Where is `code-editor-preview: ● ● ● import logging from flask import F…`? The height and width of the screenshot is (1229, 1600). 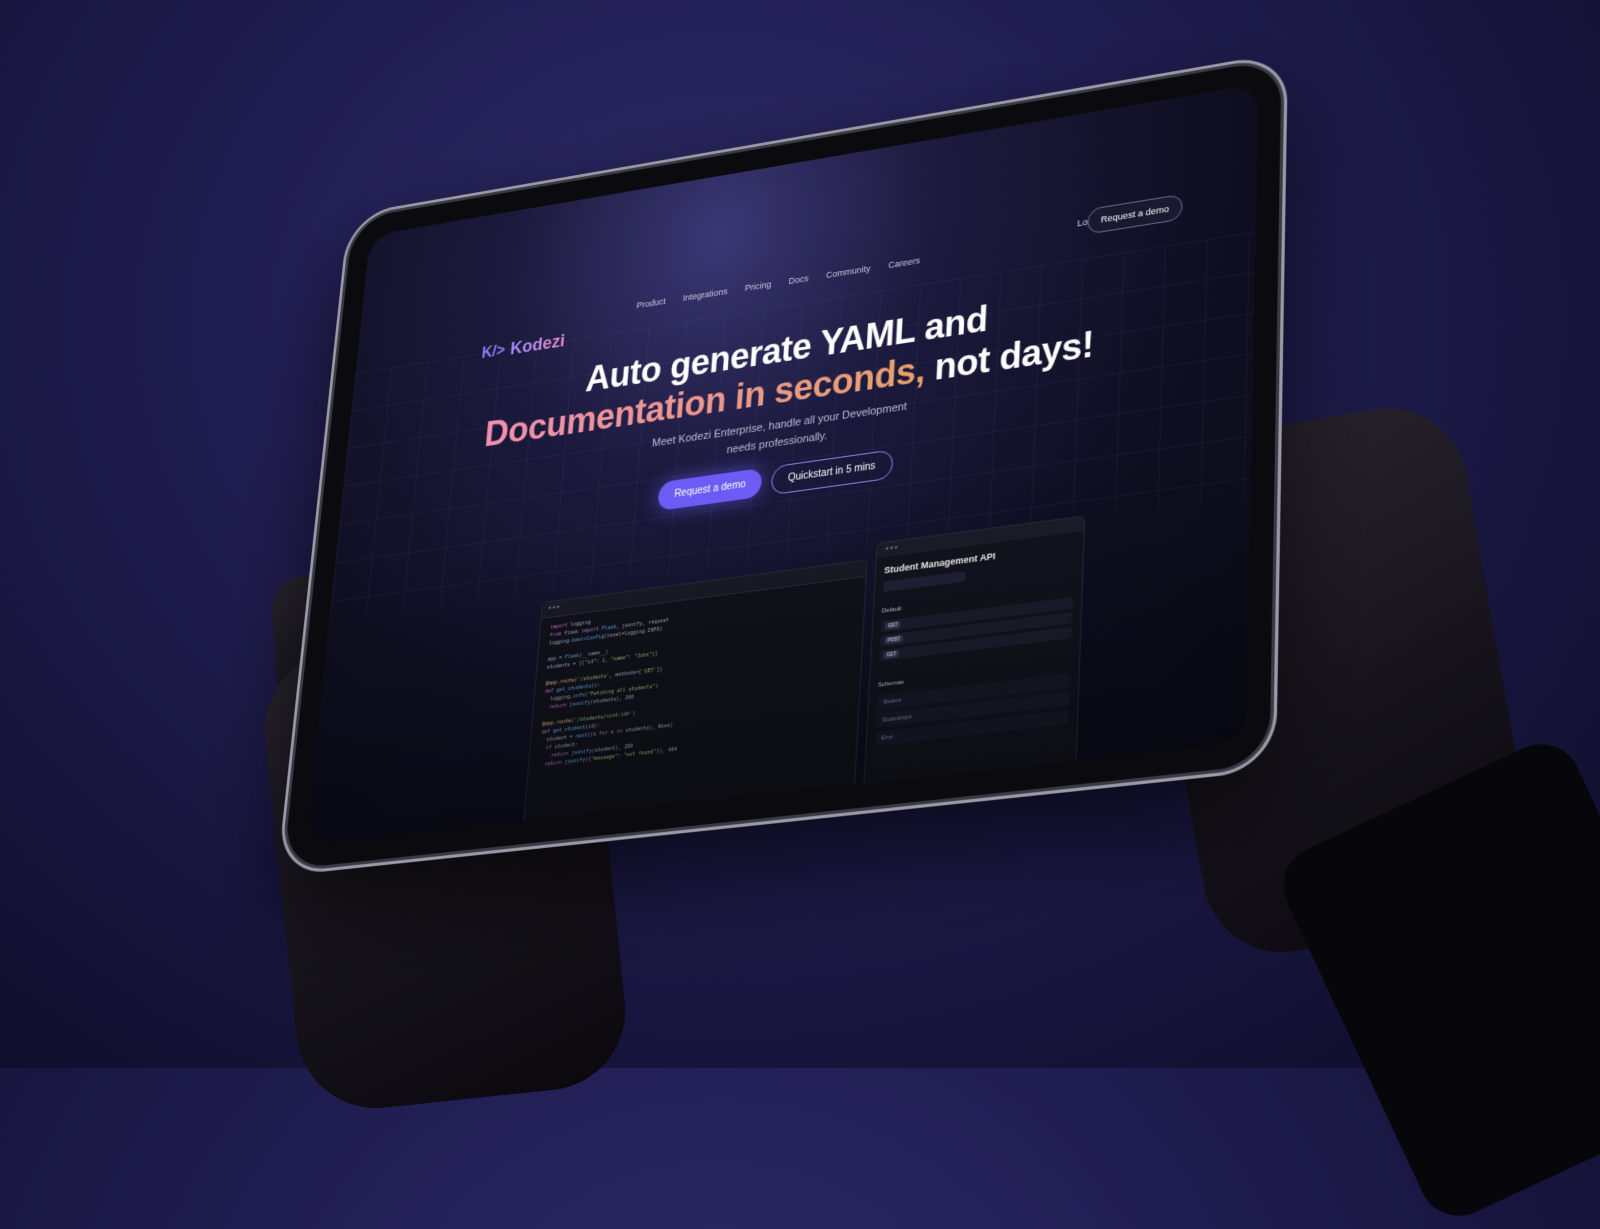
code-editor-preview: ● ● ● import logging from flask import F… is located at coordinates (691, 702).